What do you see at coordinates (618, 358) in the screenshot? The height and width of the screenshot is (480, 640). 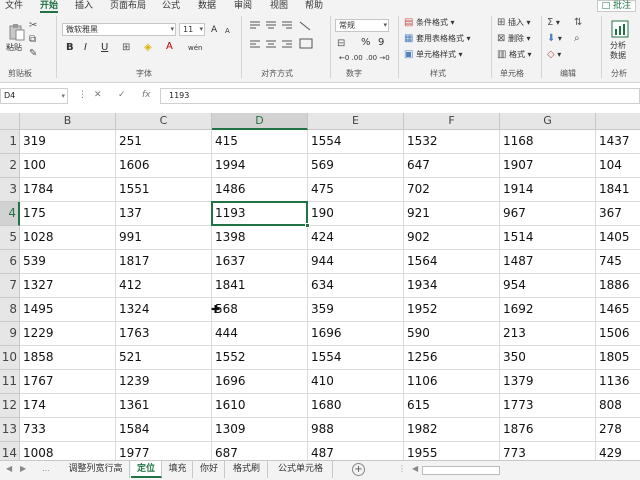 I see `grid-cell: 1805` at bounding box center [618, 358].